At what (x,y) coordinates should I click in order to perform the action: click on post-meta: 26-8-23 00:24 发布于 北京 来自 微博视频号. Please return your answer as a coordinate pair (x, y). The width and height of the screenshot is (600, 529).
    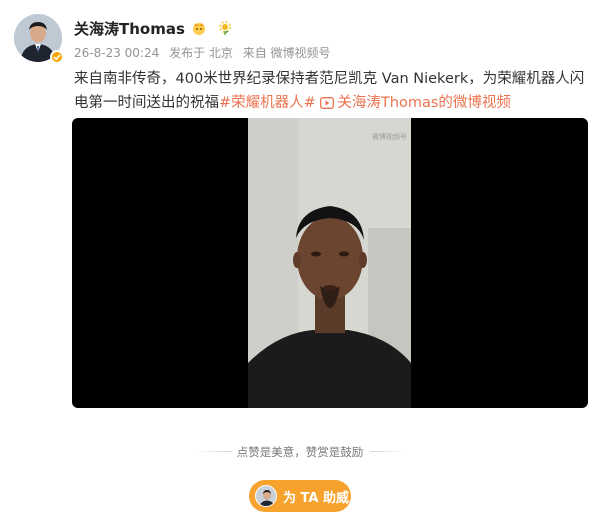
    Looking at the image, I should click on (205, 52).